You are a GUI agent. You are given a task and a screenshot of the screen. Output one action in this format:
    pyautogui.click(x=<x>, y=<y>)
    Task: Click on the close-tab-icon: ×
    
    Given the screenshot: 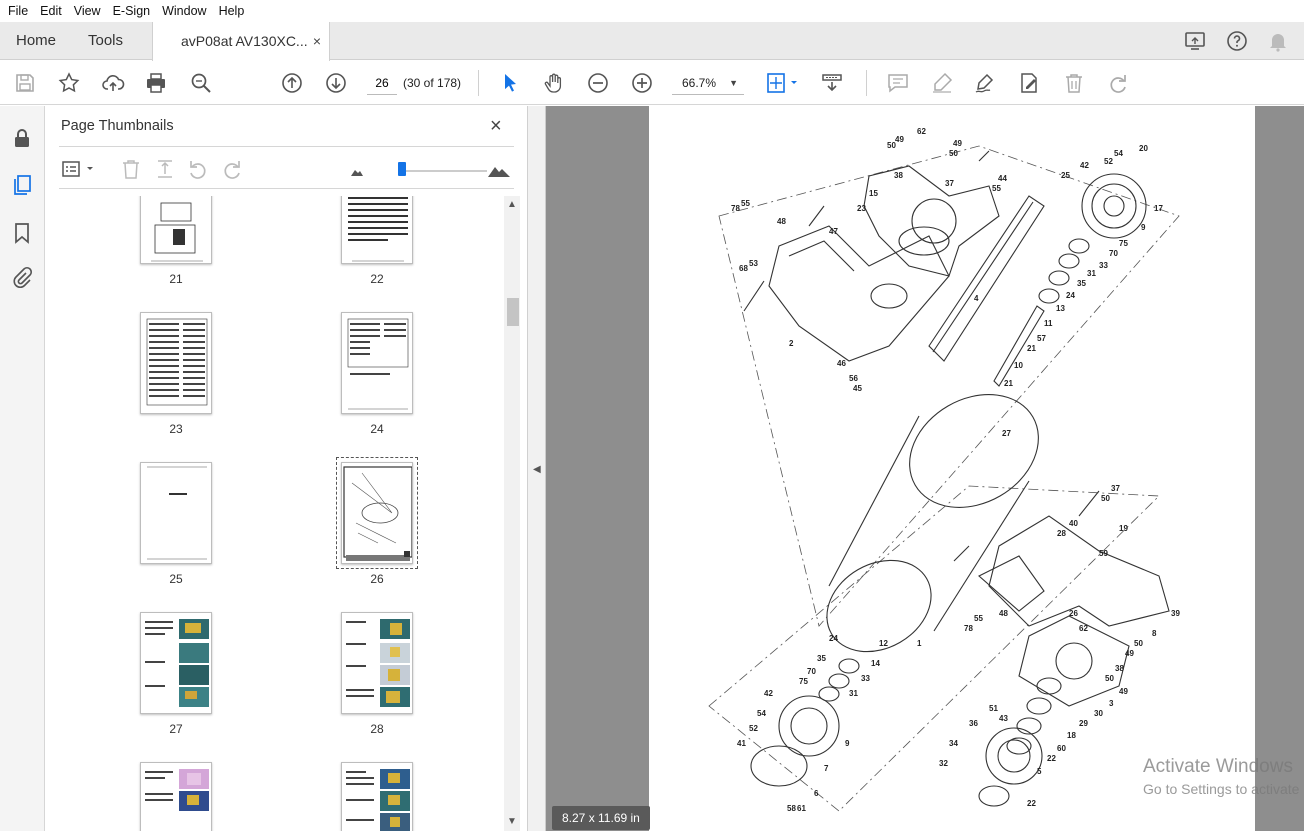 What is the action you would take?
    pyautogui.click(x=317, y=41)
    